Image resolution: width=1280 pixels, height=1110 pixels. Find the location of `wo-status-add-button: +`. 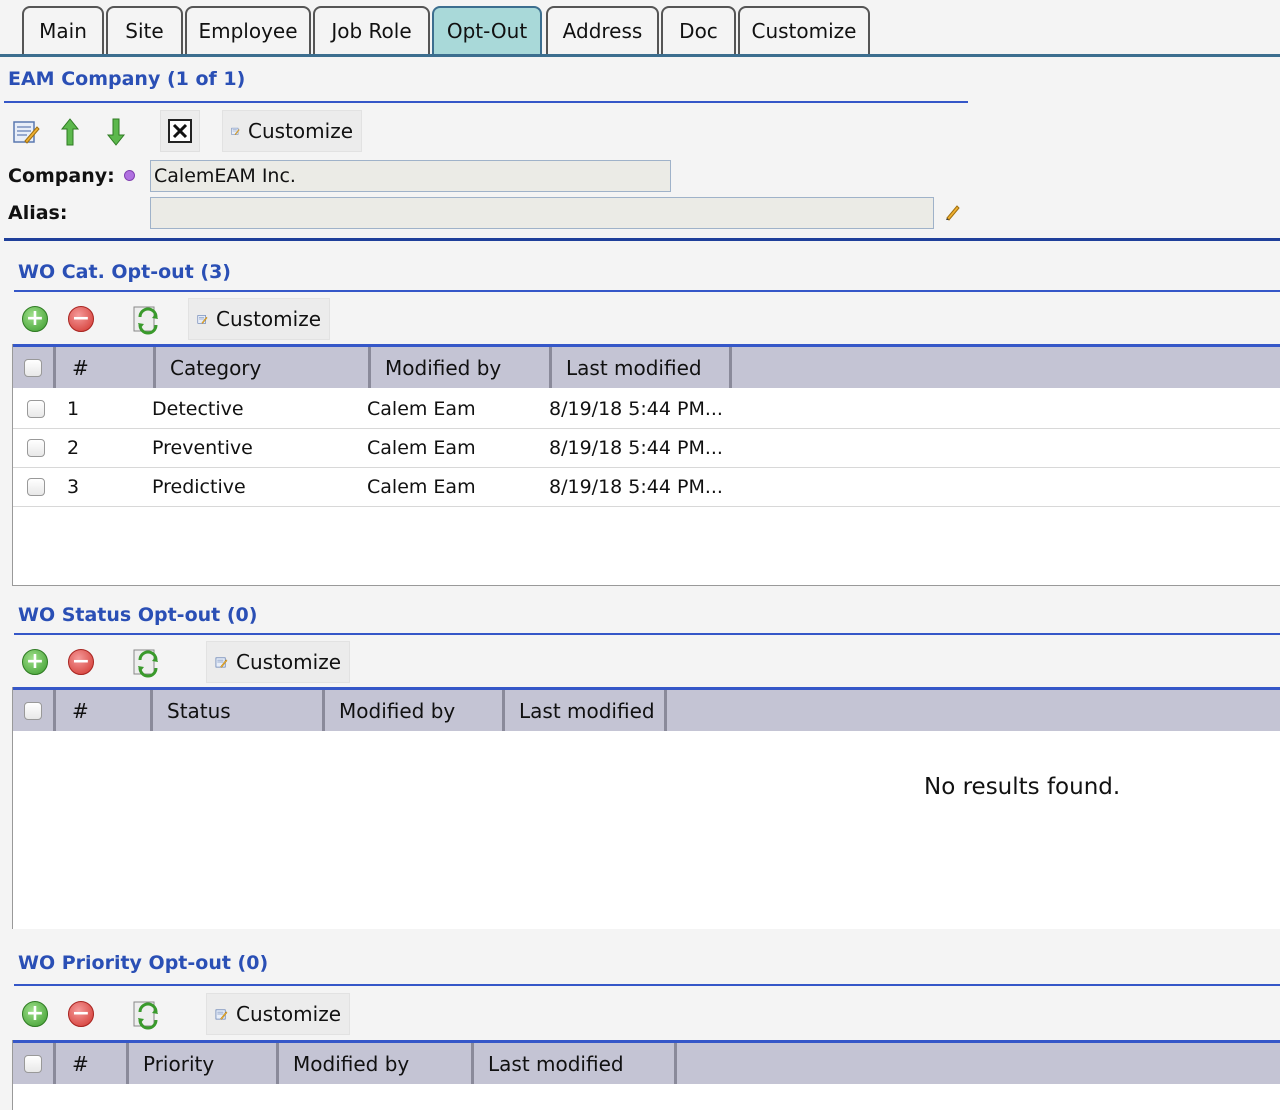

wo-status-add-button: + is located at coordinates (35, 662).